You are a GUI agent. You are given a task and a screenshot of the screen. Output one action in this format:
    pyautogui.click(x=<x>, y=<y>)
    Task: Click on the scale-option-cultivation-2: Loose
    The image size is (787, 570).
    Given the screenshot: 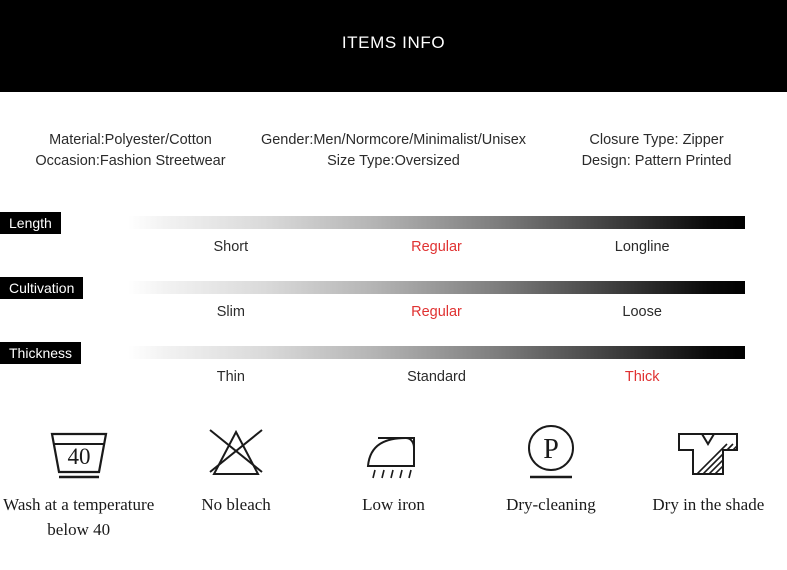 What is the action you would take?
    pyautogui.click(x=642, y=312)
    